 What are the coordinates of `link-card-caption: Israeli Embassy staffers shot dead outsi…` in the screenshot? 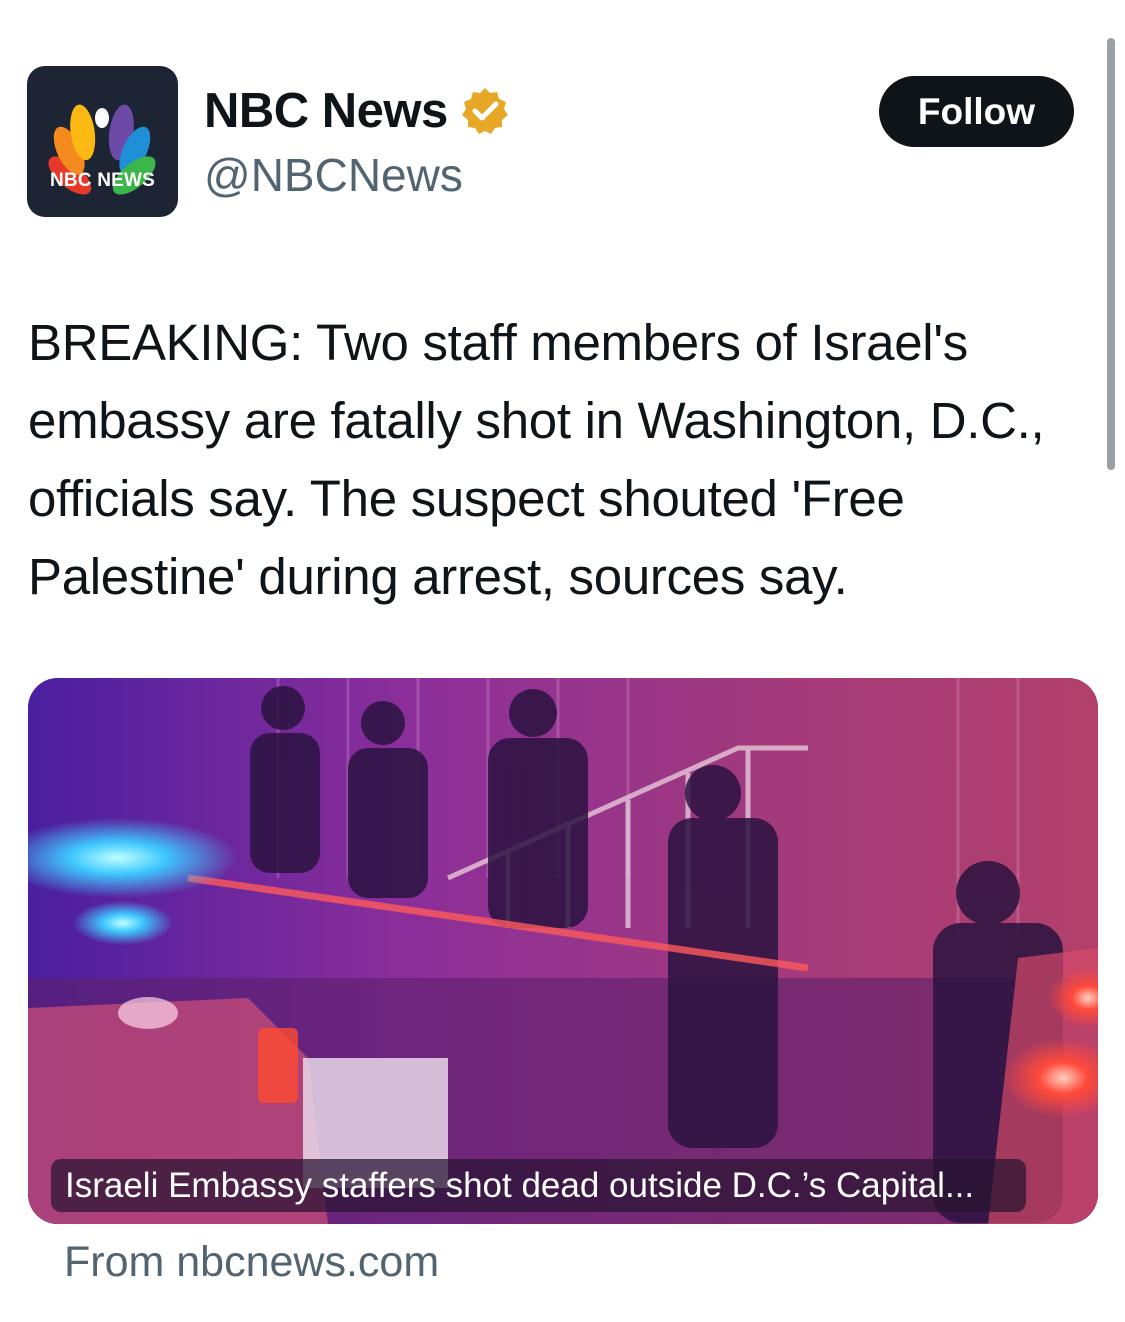 It's located at (538, 1185).